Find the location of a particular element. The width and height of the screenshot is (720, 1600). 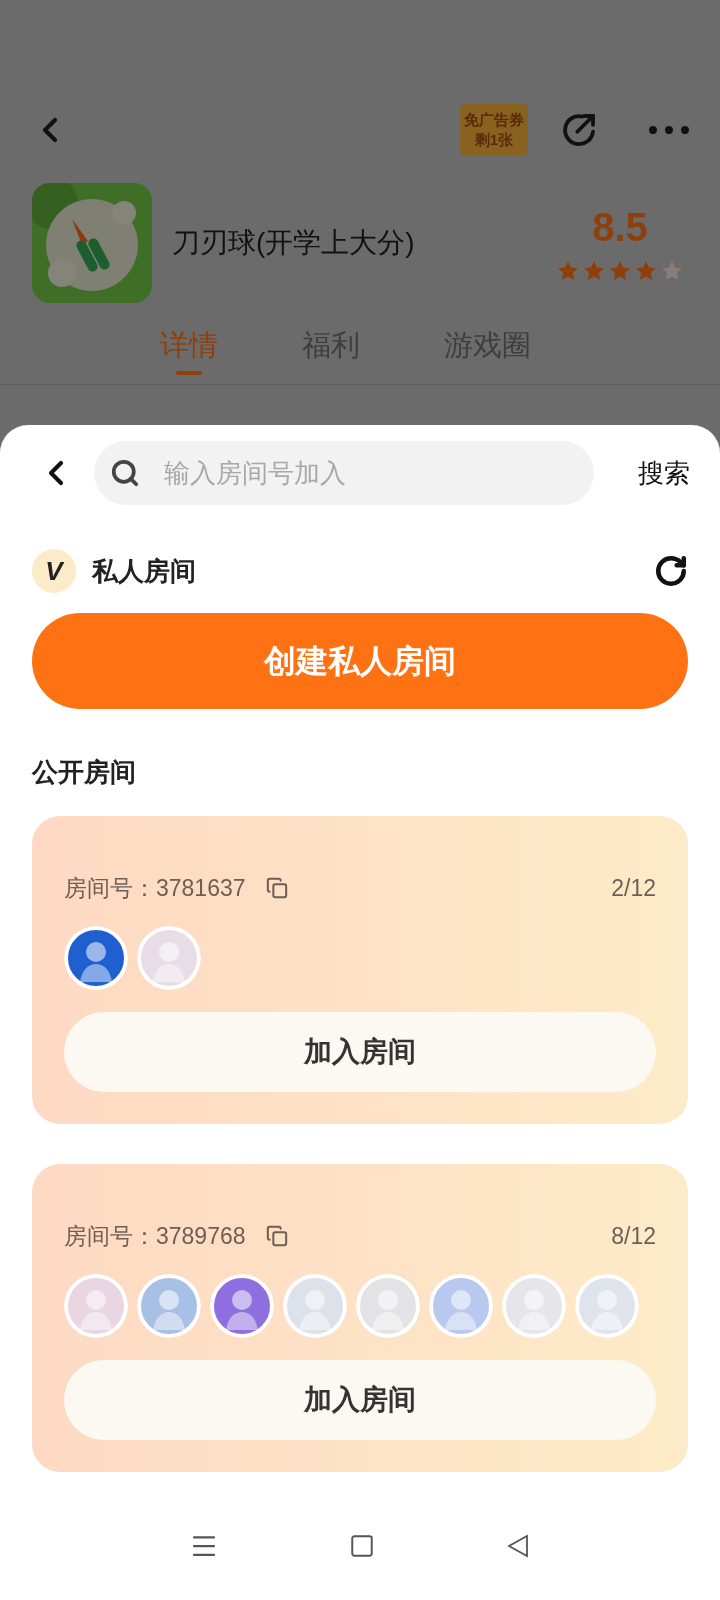

search-icon is located at coordinates (125, 473).